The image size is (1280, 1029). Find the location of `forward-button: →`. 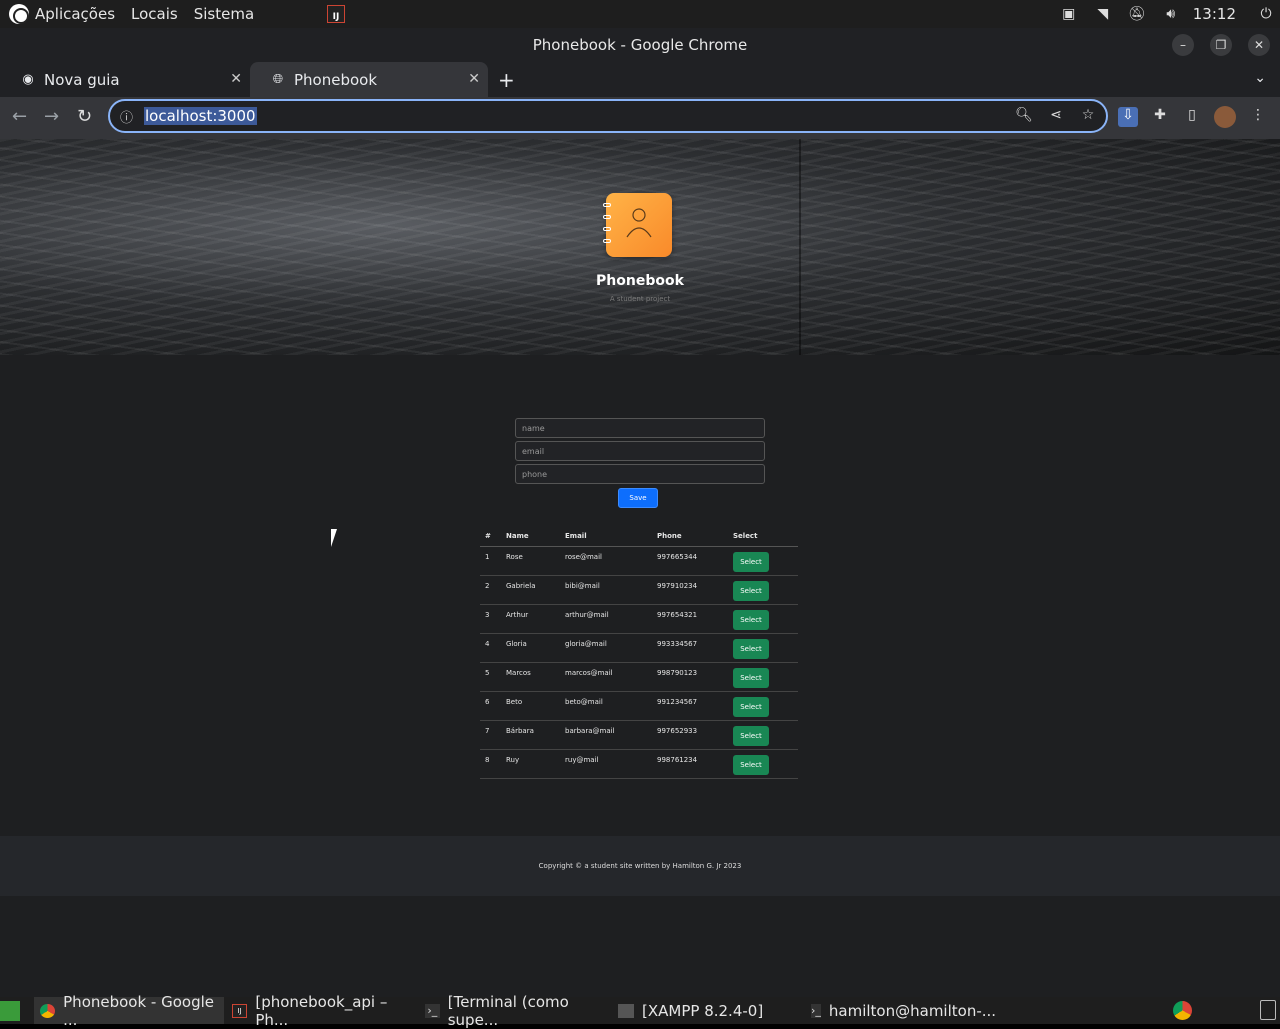

forward-button: → is located at coordinates (51, 116).